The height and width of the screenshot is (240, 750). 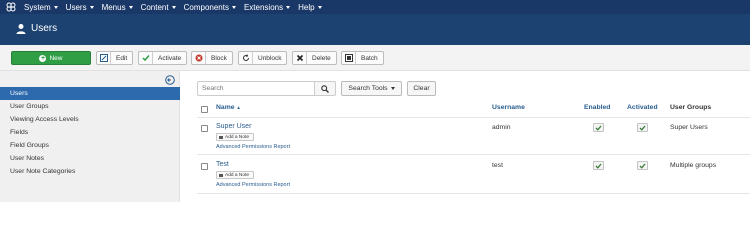 I want to click on delete-icon, so click(x=300, y=58).